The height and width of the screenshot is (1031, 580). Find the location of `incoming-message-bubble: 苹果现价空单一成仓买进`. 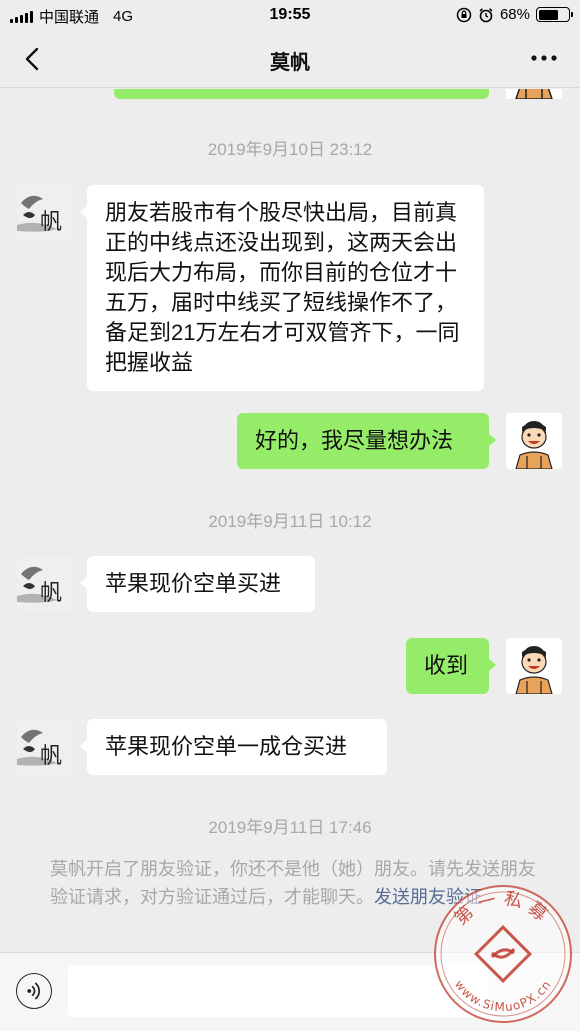

incoming-message-bubble: 苹果现价空单一成仓买进 is located at coordinates (233, 747).